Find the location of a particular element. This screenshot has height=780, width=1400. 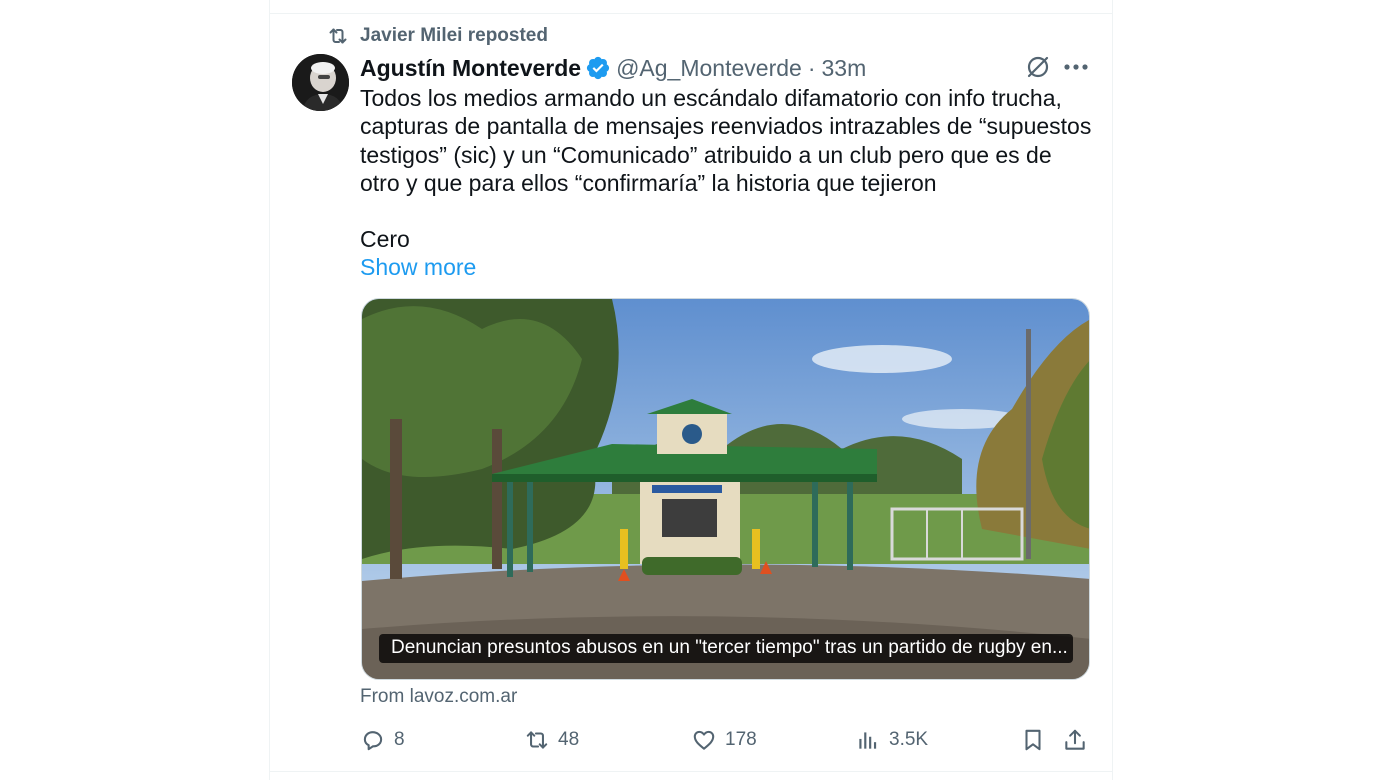

repost-action-icon is located at coordinates (537, 740).